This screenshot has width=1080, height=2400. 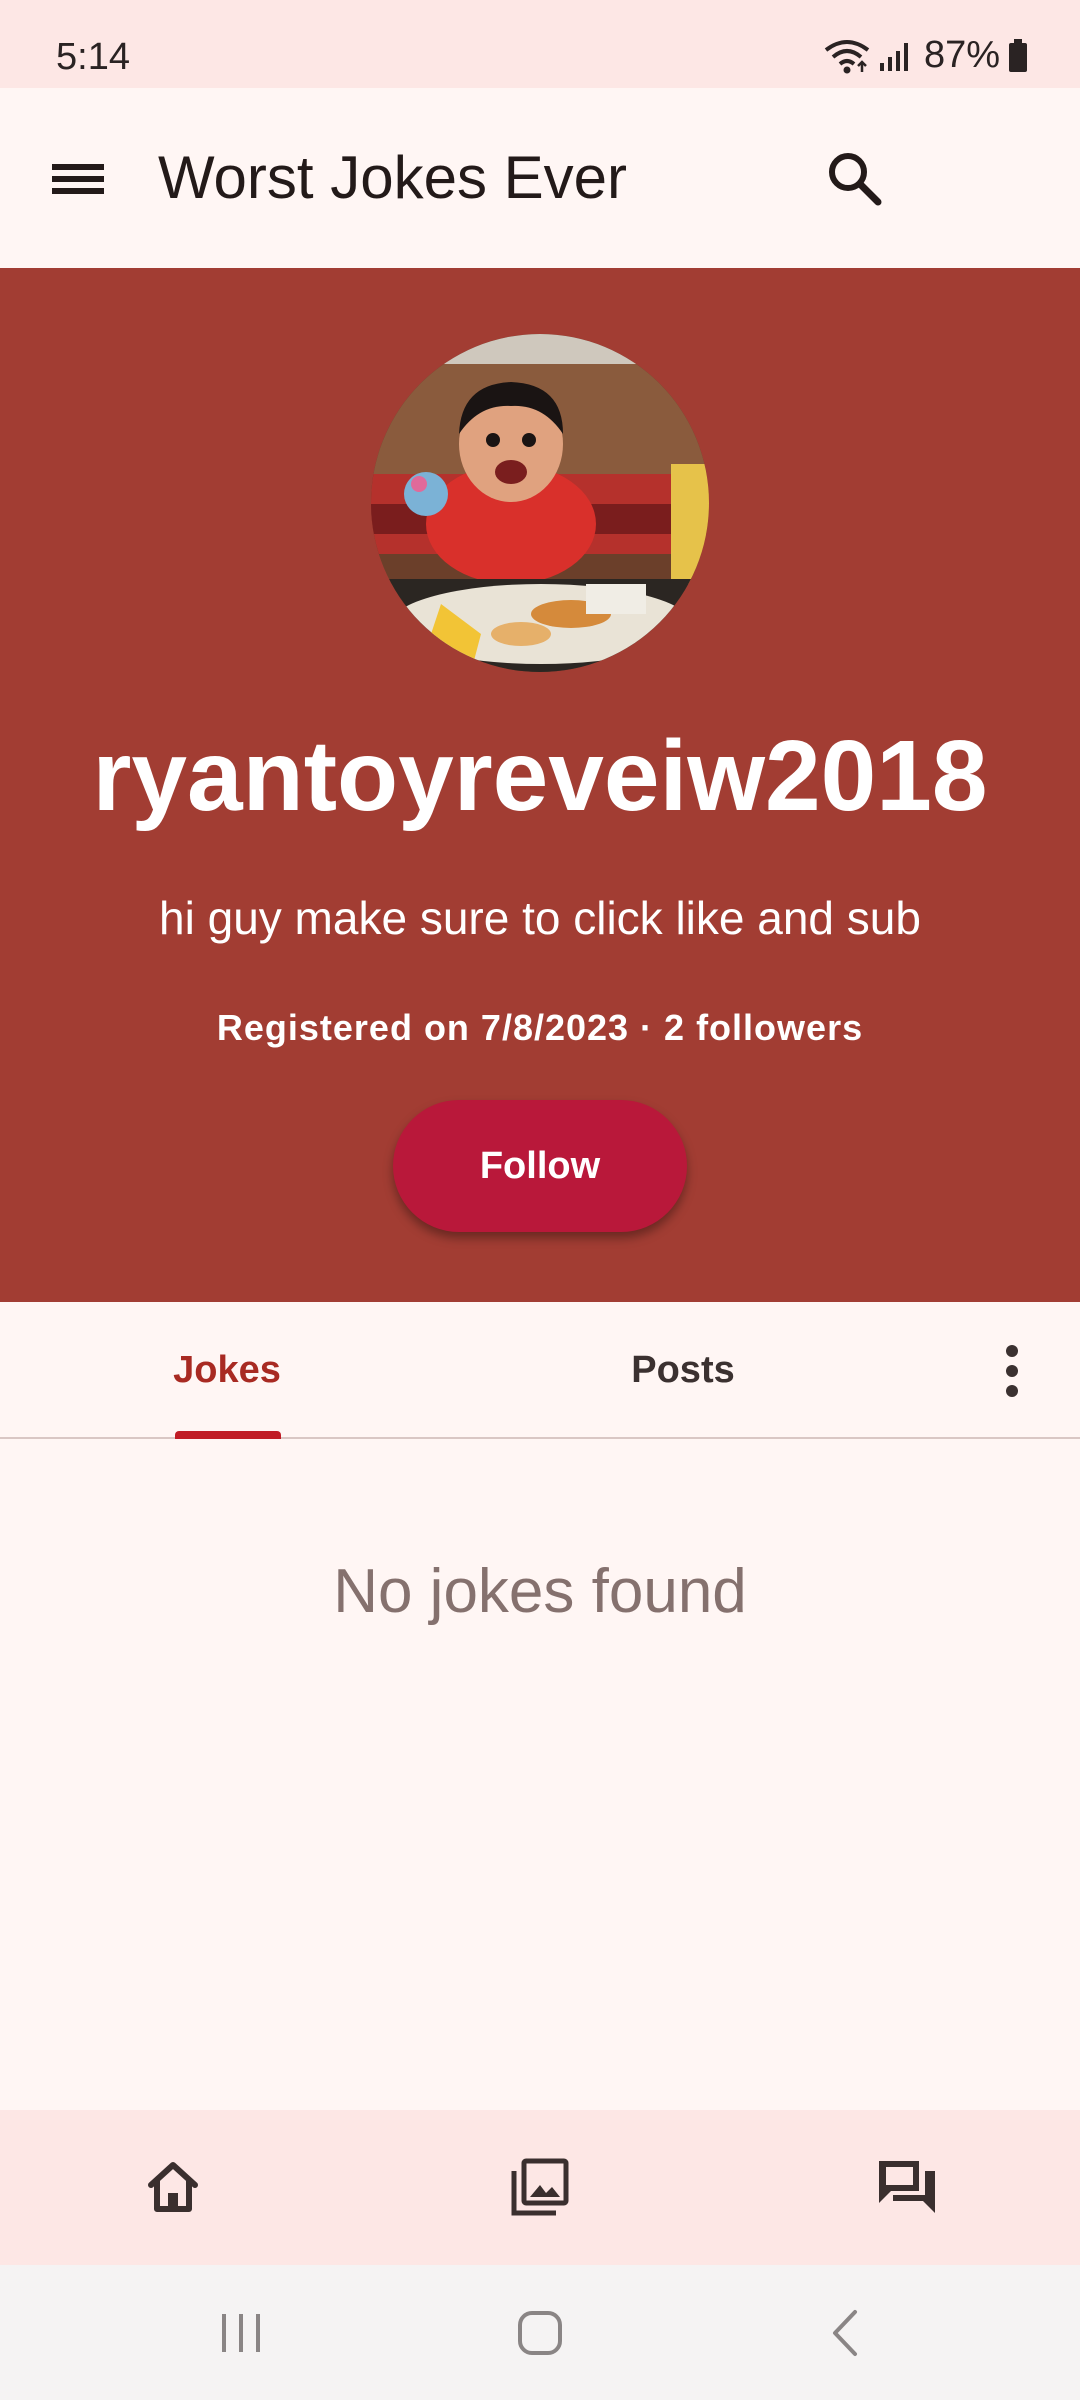 I want to click on home-icon, so click(x=173, y=2187).